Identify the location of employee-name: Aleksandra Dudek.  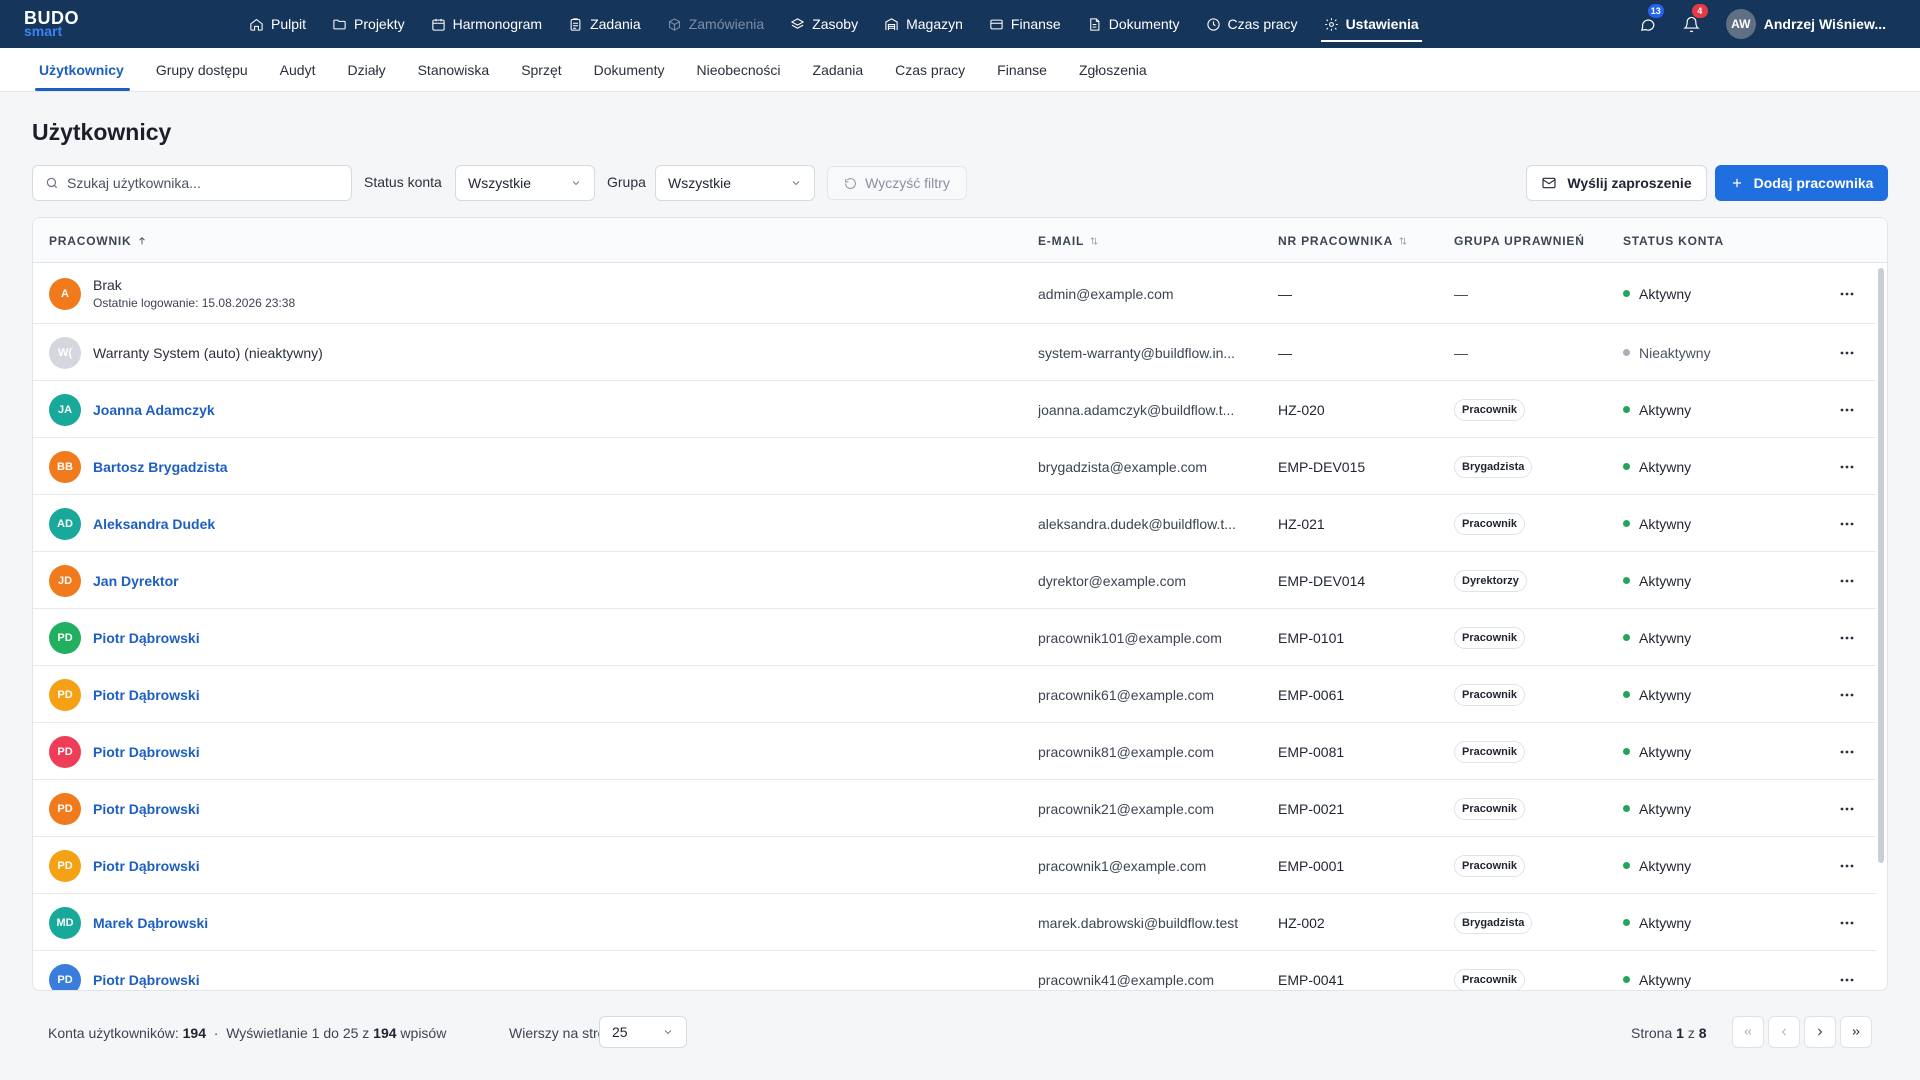
(154, 524).